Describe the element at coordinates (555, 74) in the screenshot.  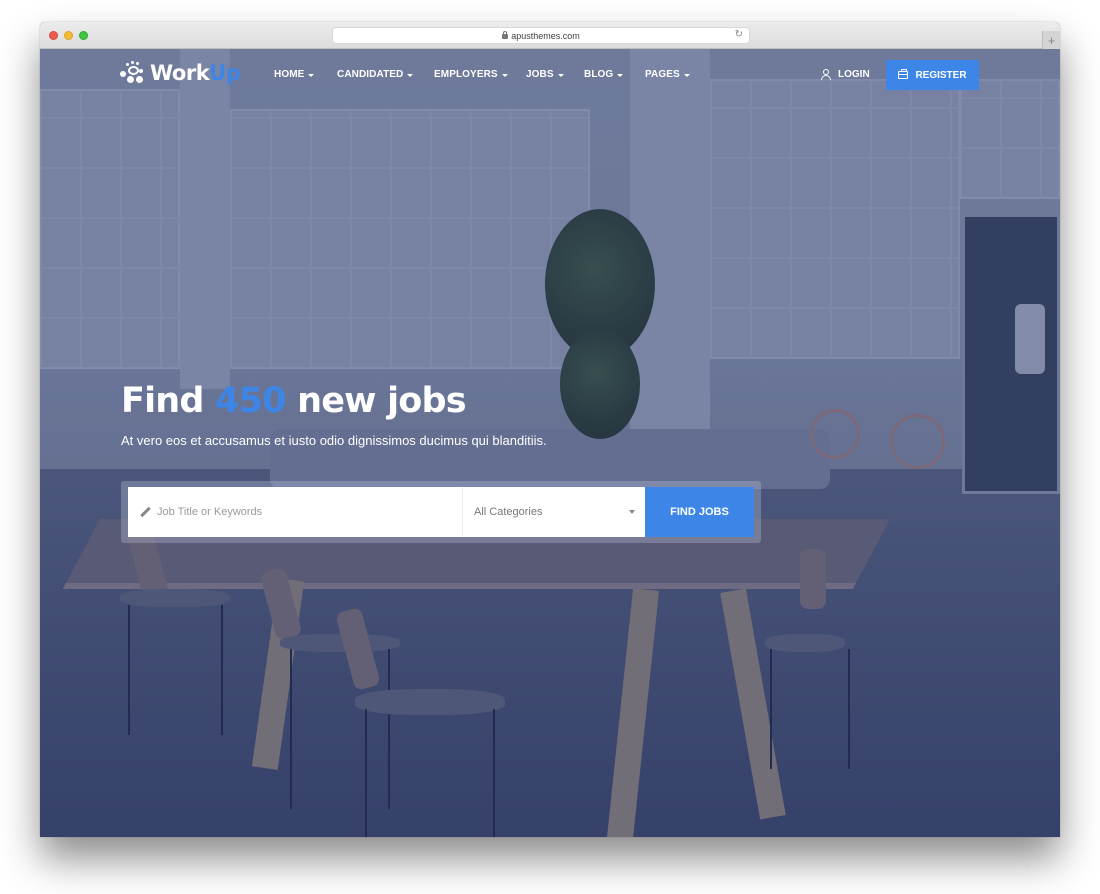
I see `nav-jobs: JOBS` at that location.